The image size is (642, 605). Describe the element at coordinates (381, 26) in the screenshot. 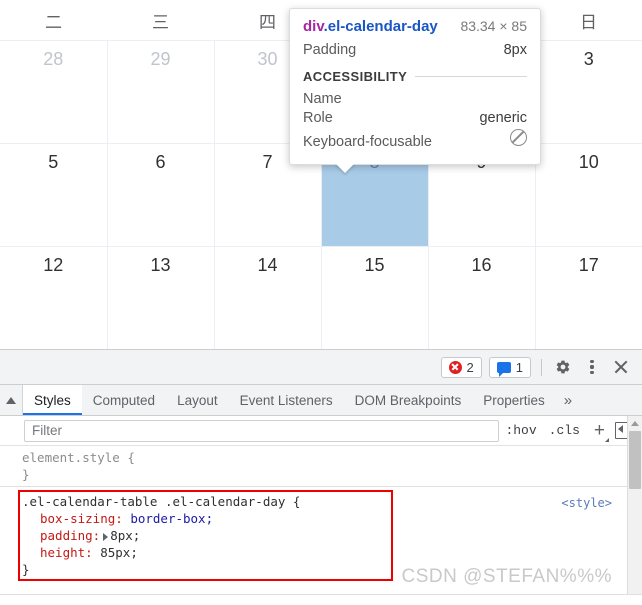

I see `tooltip-class-name: .el-calendar-day` at that location.